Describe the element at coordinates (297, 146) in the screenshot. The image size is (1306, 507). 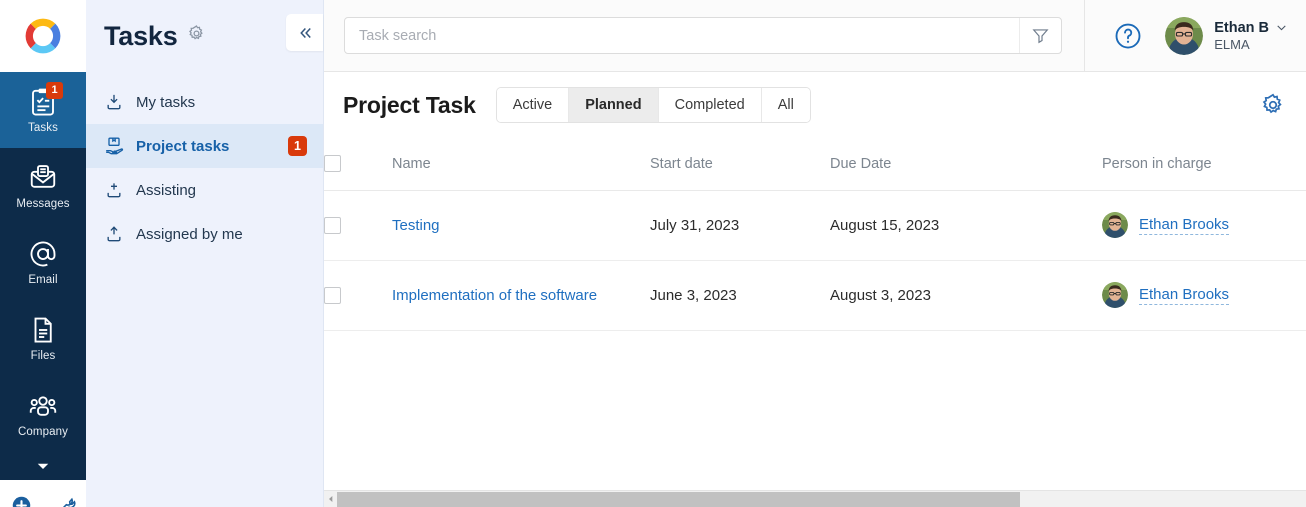
I see `sidebar-badge-project-tasks: 1` at that location.